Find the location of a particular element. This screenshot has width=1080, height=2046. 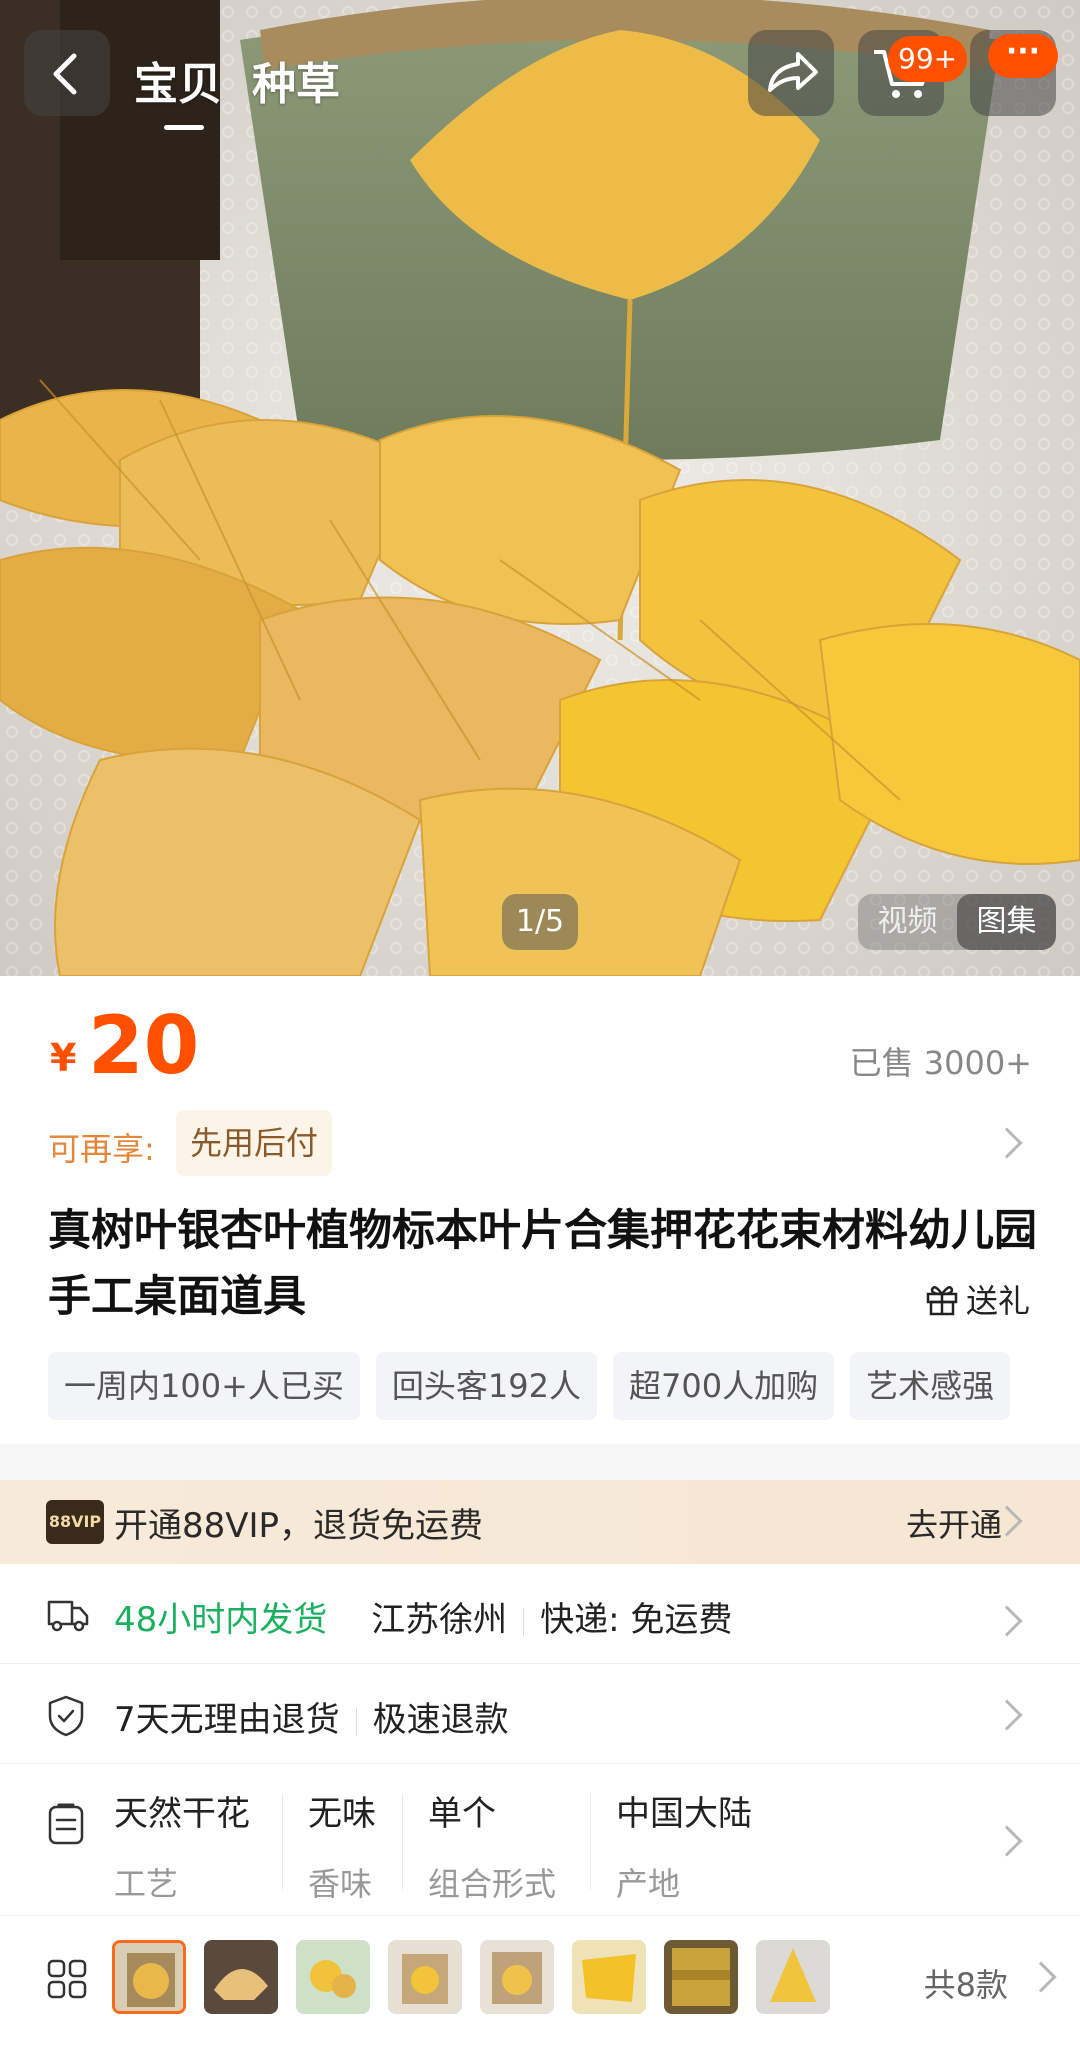

gift-label: 送礼 is located at coordinates (998, 1301).